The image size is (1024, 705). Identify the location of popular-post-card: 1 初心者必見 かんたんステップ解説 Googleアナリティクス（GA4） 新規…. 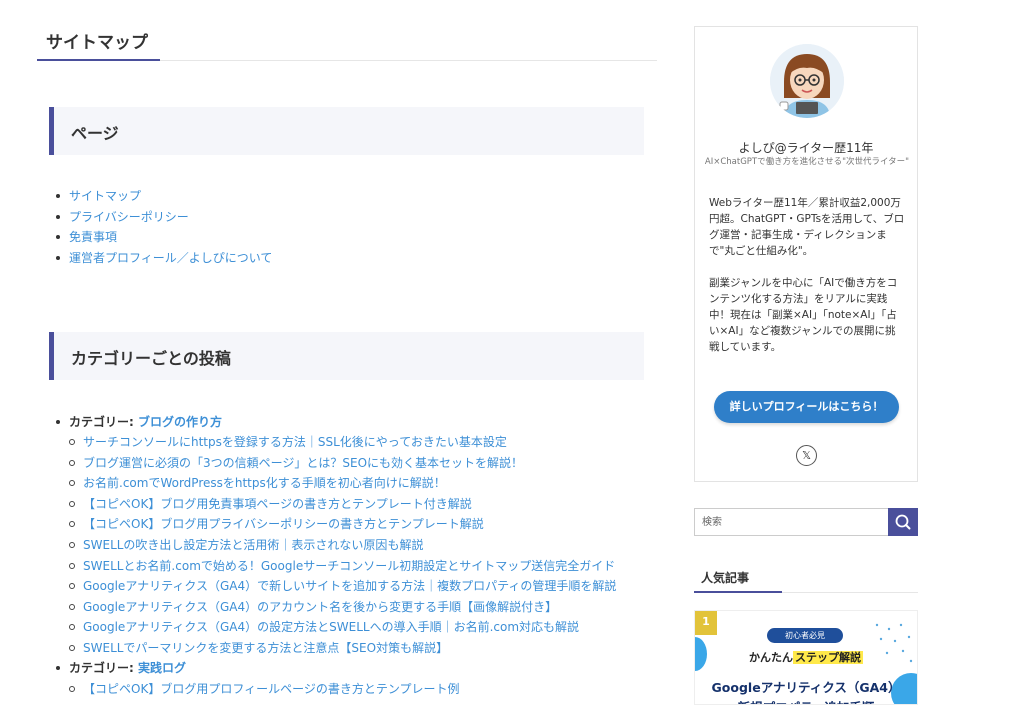
(806, 657).